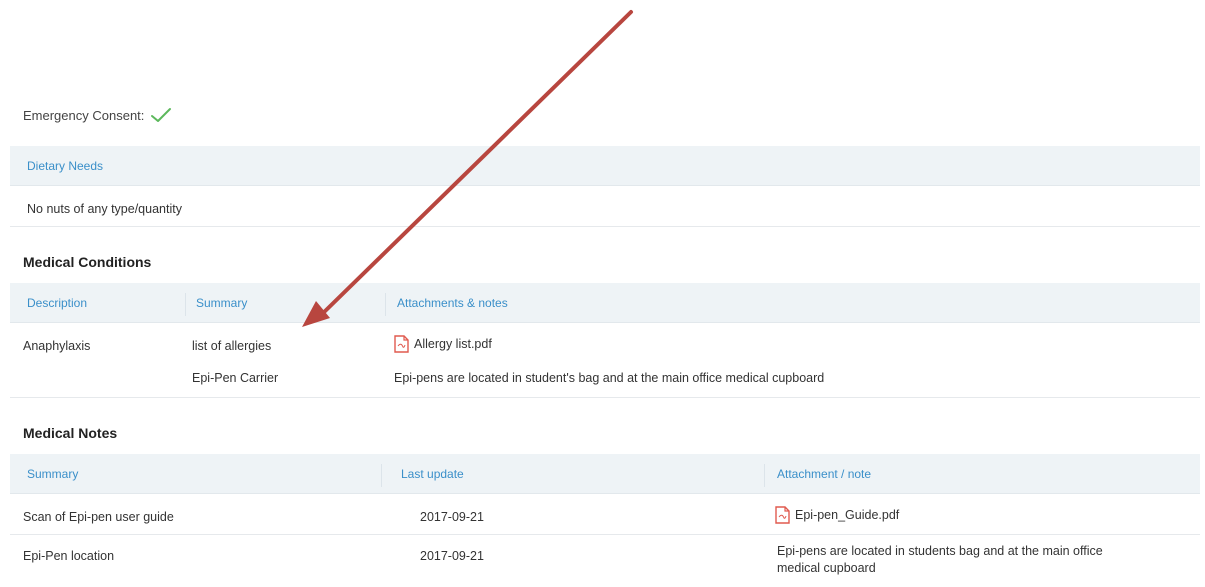 This screenshot has height=587, width=1205. I want to click on column-header-attachments-notes: Attachments & notes, so click(452, 302).